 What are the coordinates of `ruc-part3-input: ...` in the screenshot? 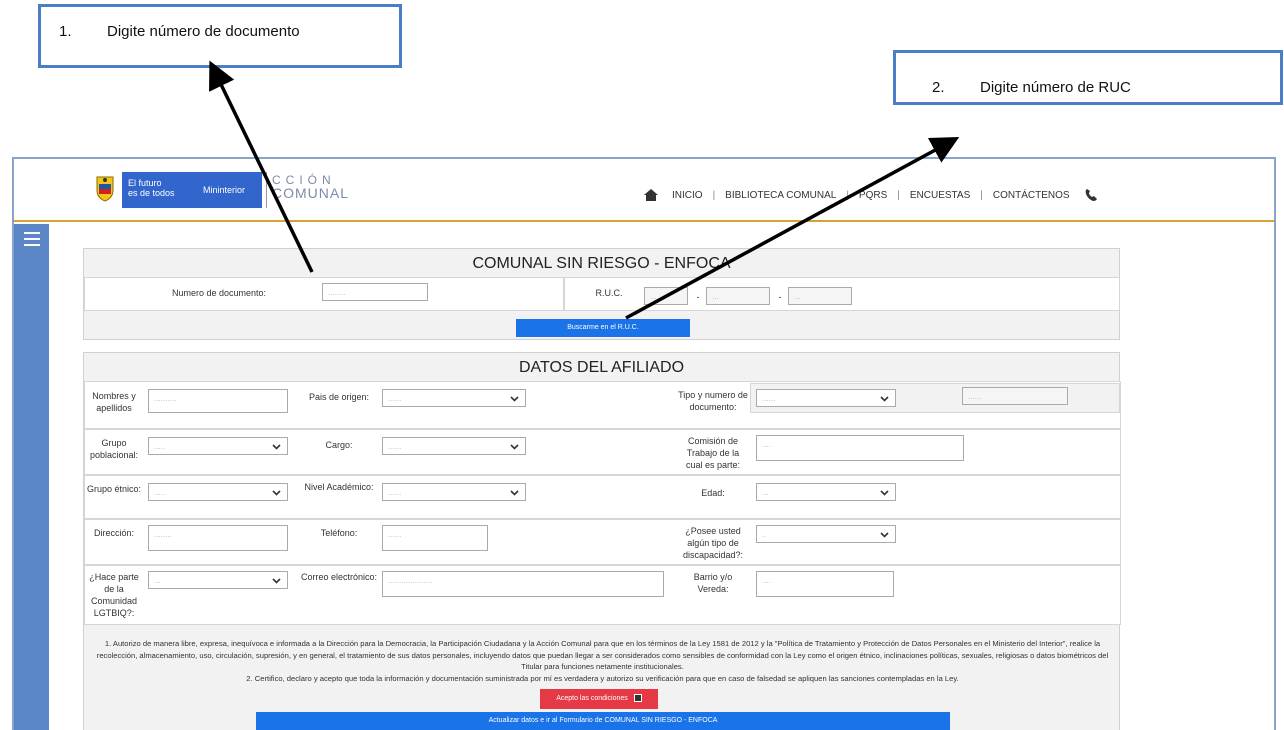 It's located at (820, 296).